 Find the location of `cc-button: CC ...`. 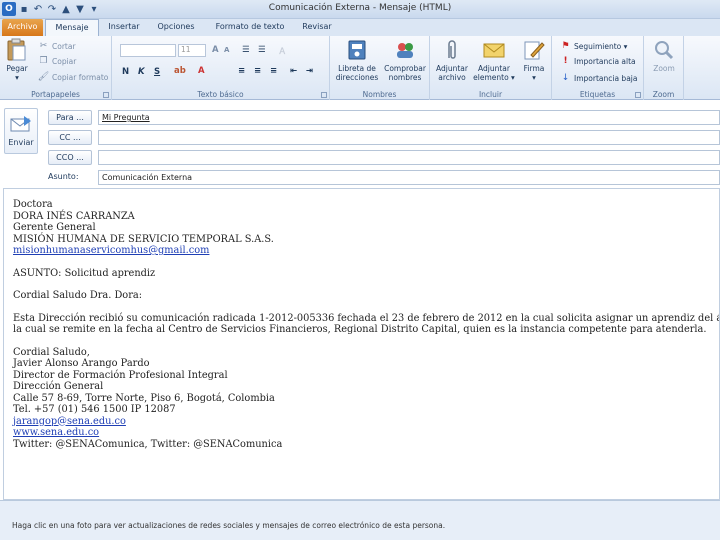

cc-button: CC ... is located at coordinates (70, 137).